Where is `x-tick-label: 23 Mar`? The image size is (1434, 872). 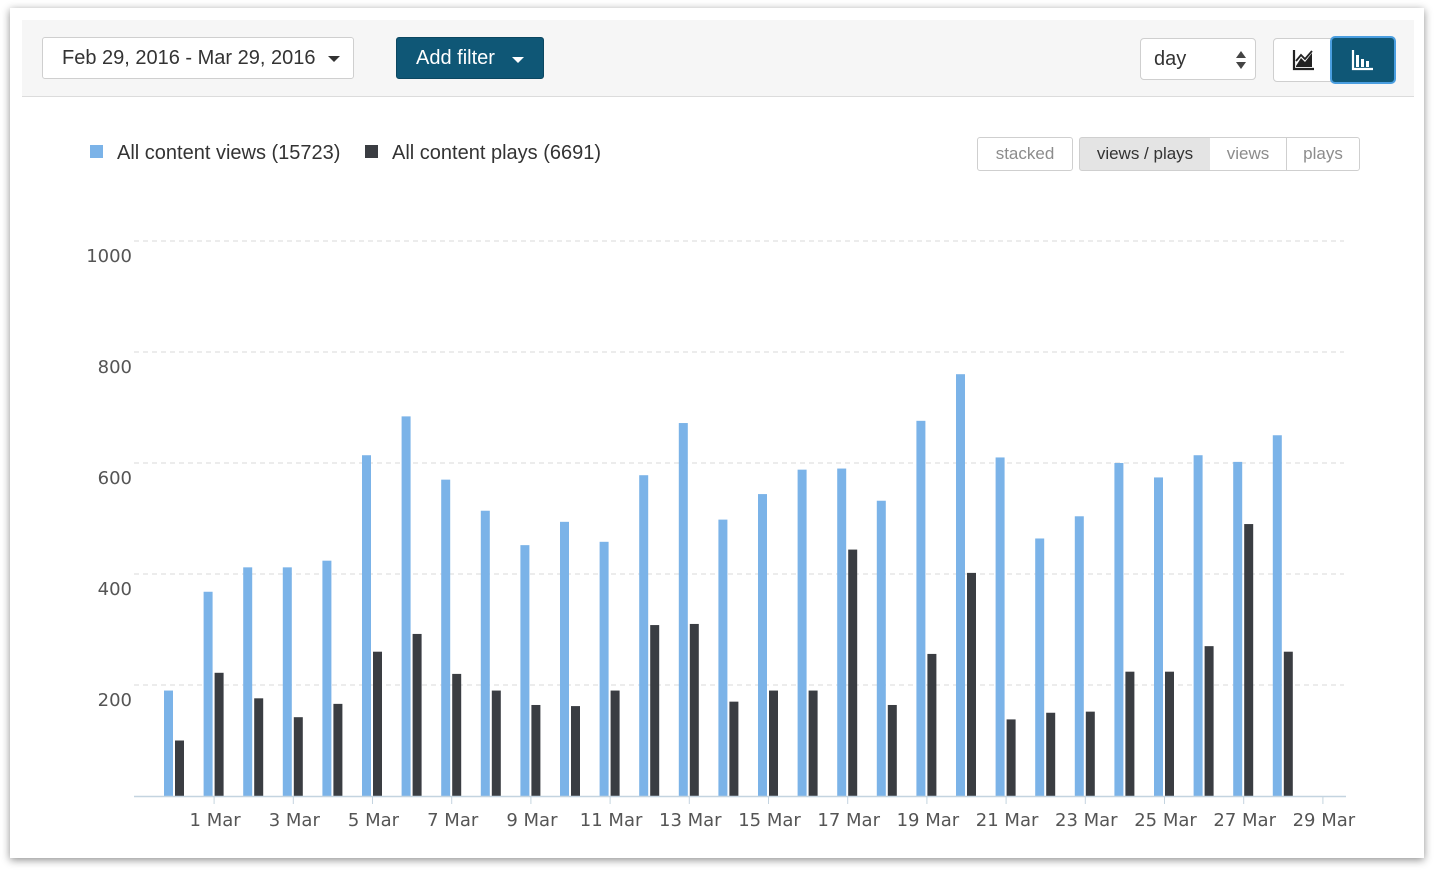
x-tick-label: 23 Mar is located at coordinates (1086, 820).